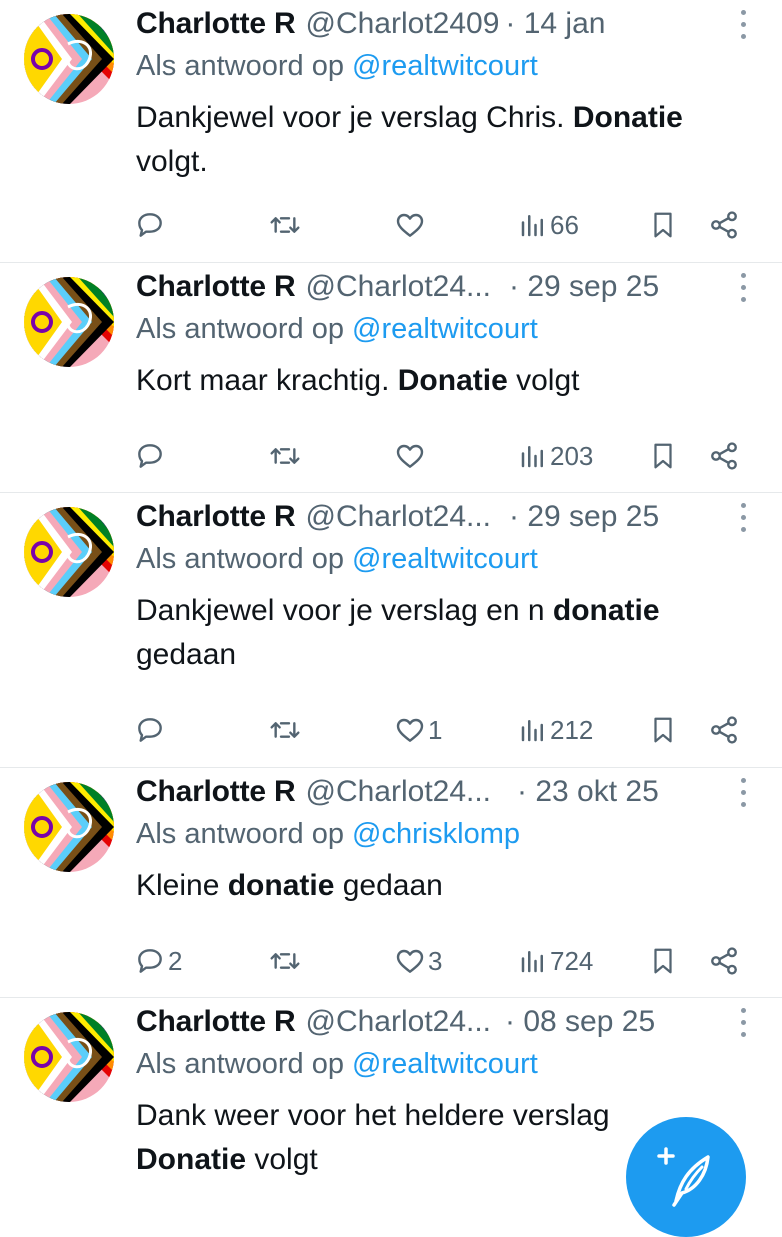 The width and height of the screenshot is (782, 1237). Describe the element at coordinates (186, 654) in the screenshot. I see `text-segment: gedaan` at that location.